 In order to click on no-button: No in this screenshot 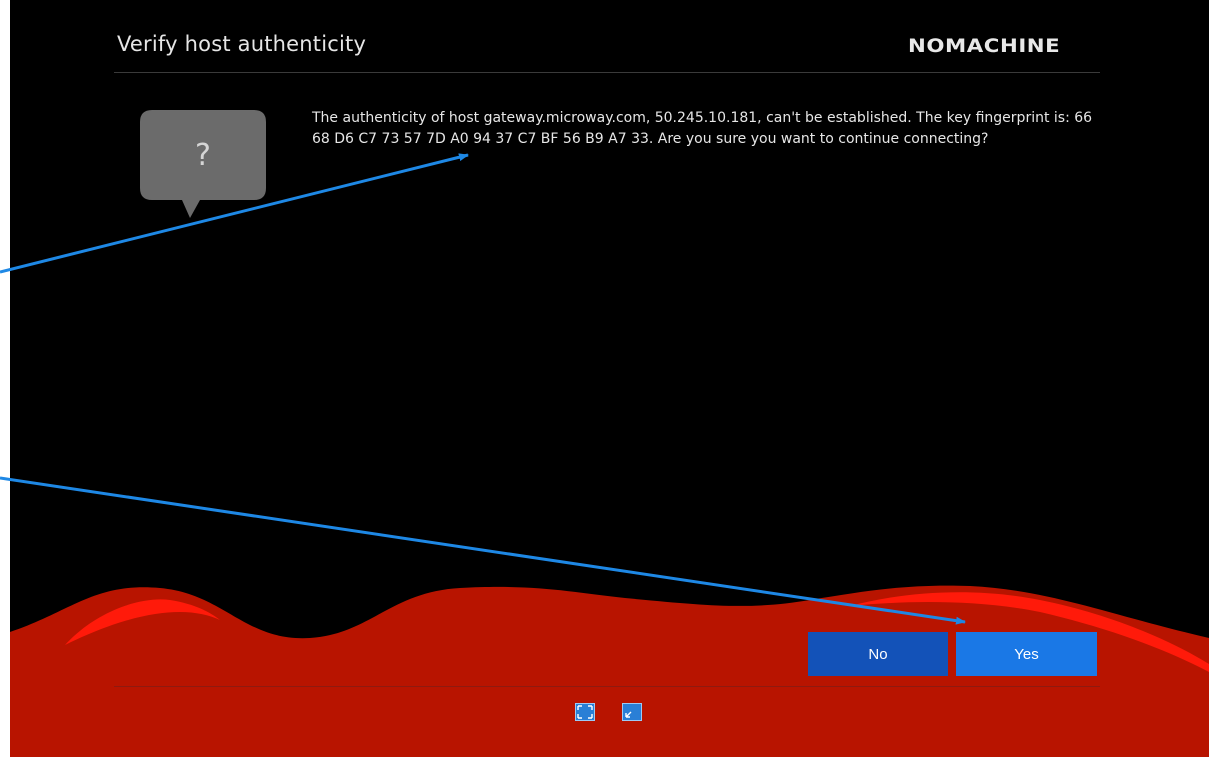, I will do `click(878, 654)`.